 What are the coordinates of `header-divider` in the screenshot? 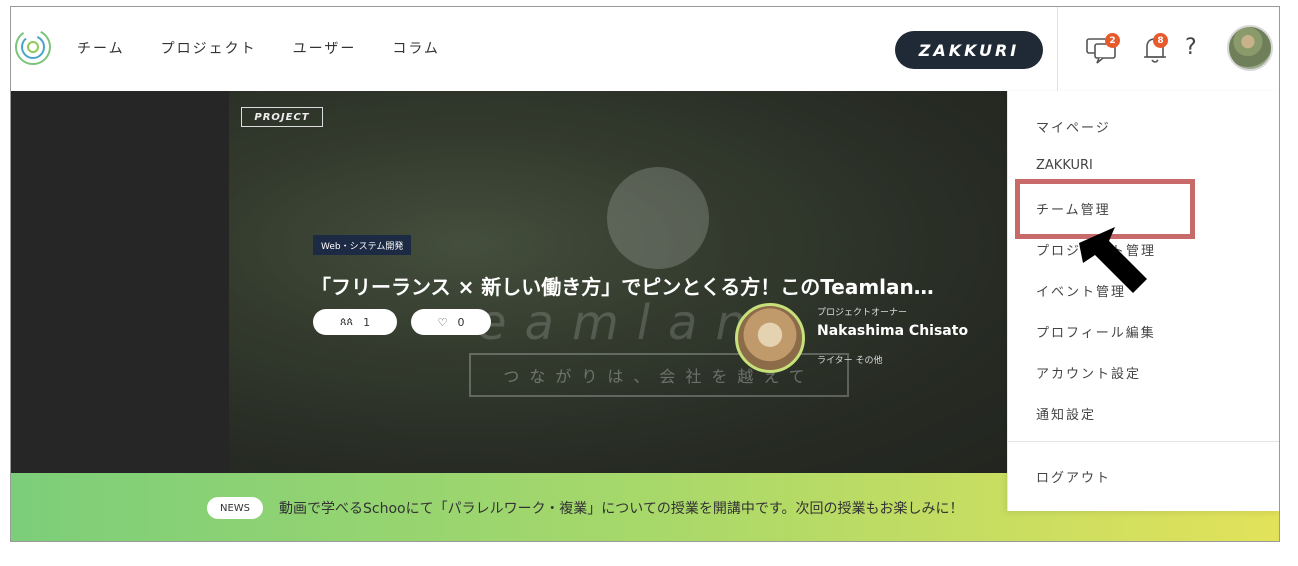 It's located at (1057, 49).